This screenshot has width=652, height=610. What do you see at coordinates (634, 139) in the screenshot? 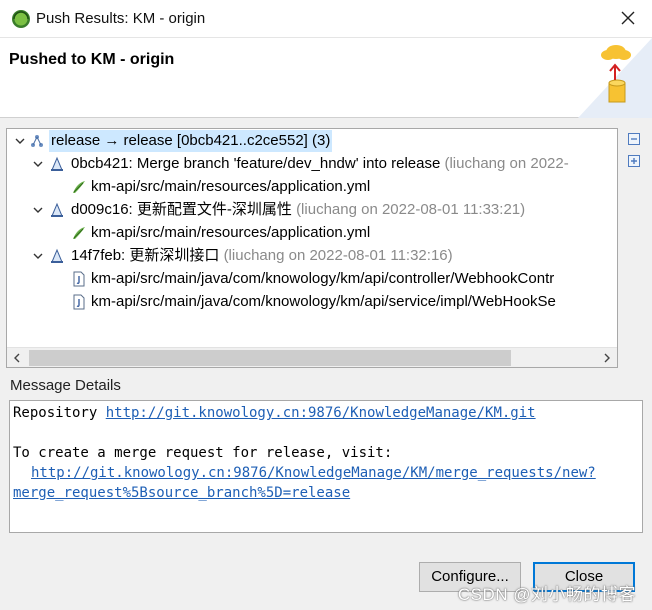
I see `collapse-all-icon` at bounding box center [634, 139].